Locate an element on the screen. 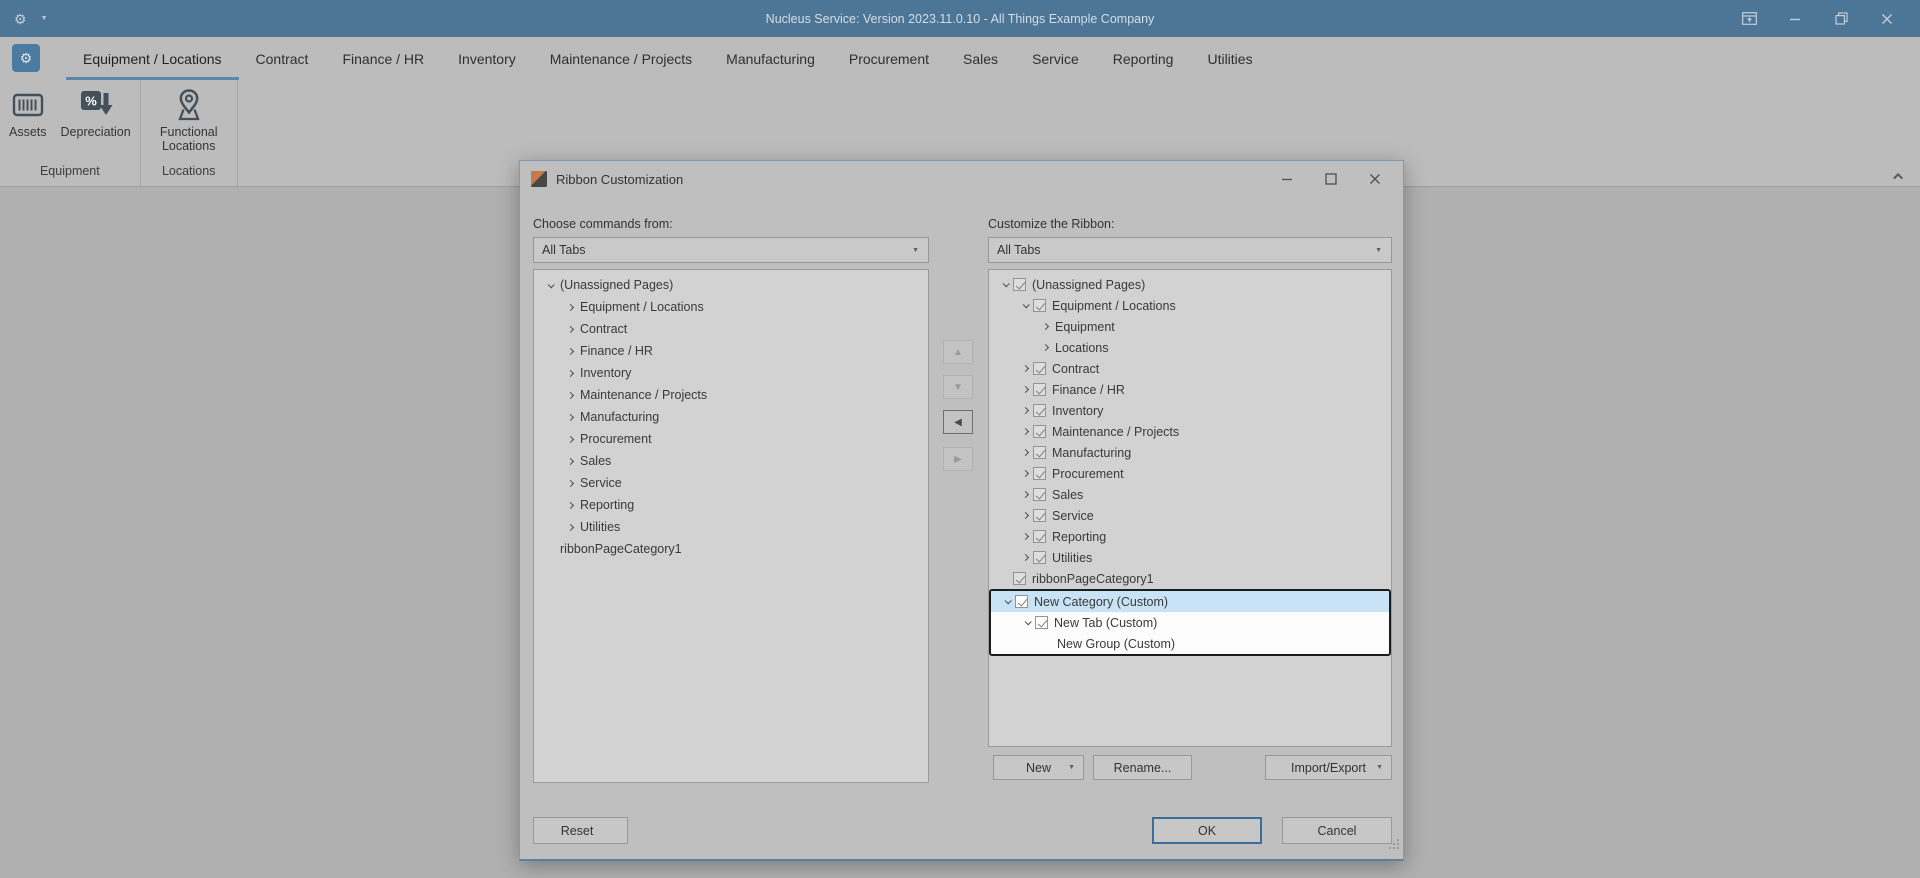 This screenshot has width=1920, height=878. tab-manufacturing: Manufacturing is located at coordinates (770, 58).